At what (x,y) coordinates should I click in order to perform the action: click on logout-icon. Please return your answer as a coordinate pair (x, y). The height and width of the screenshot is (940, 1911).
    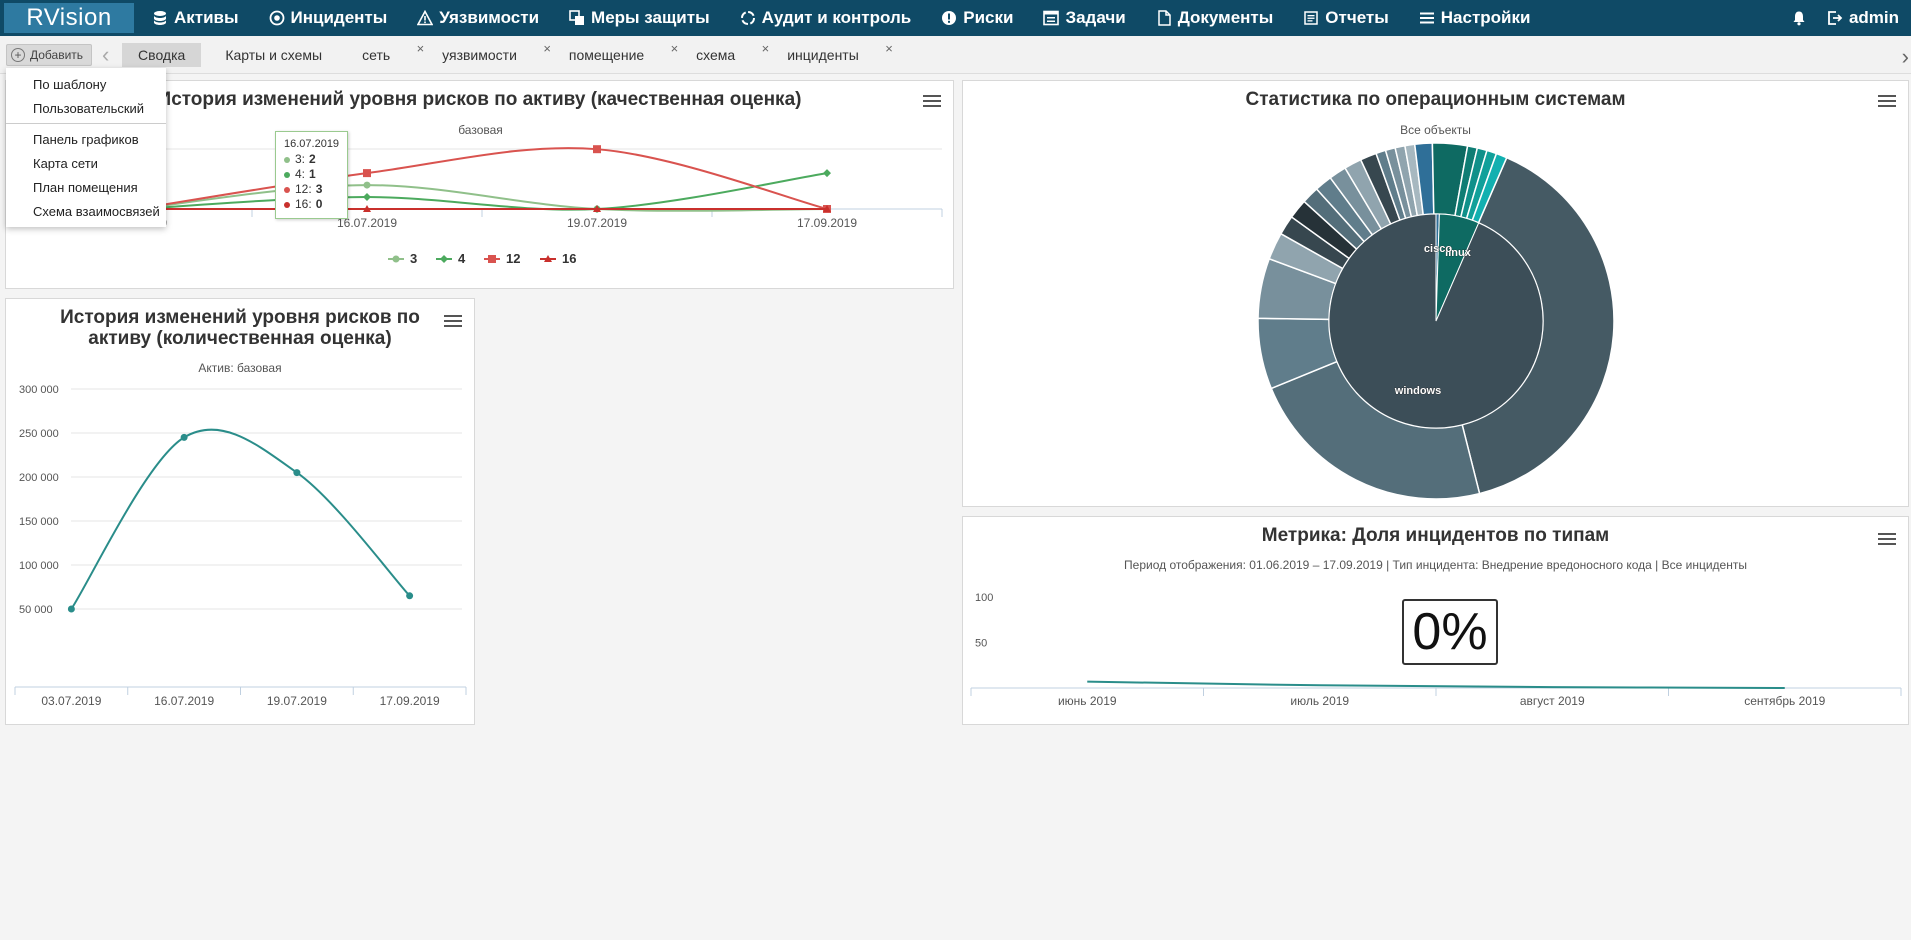
    Looking at the image, I should click on (1835, 18).